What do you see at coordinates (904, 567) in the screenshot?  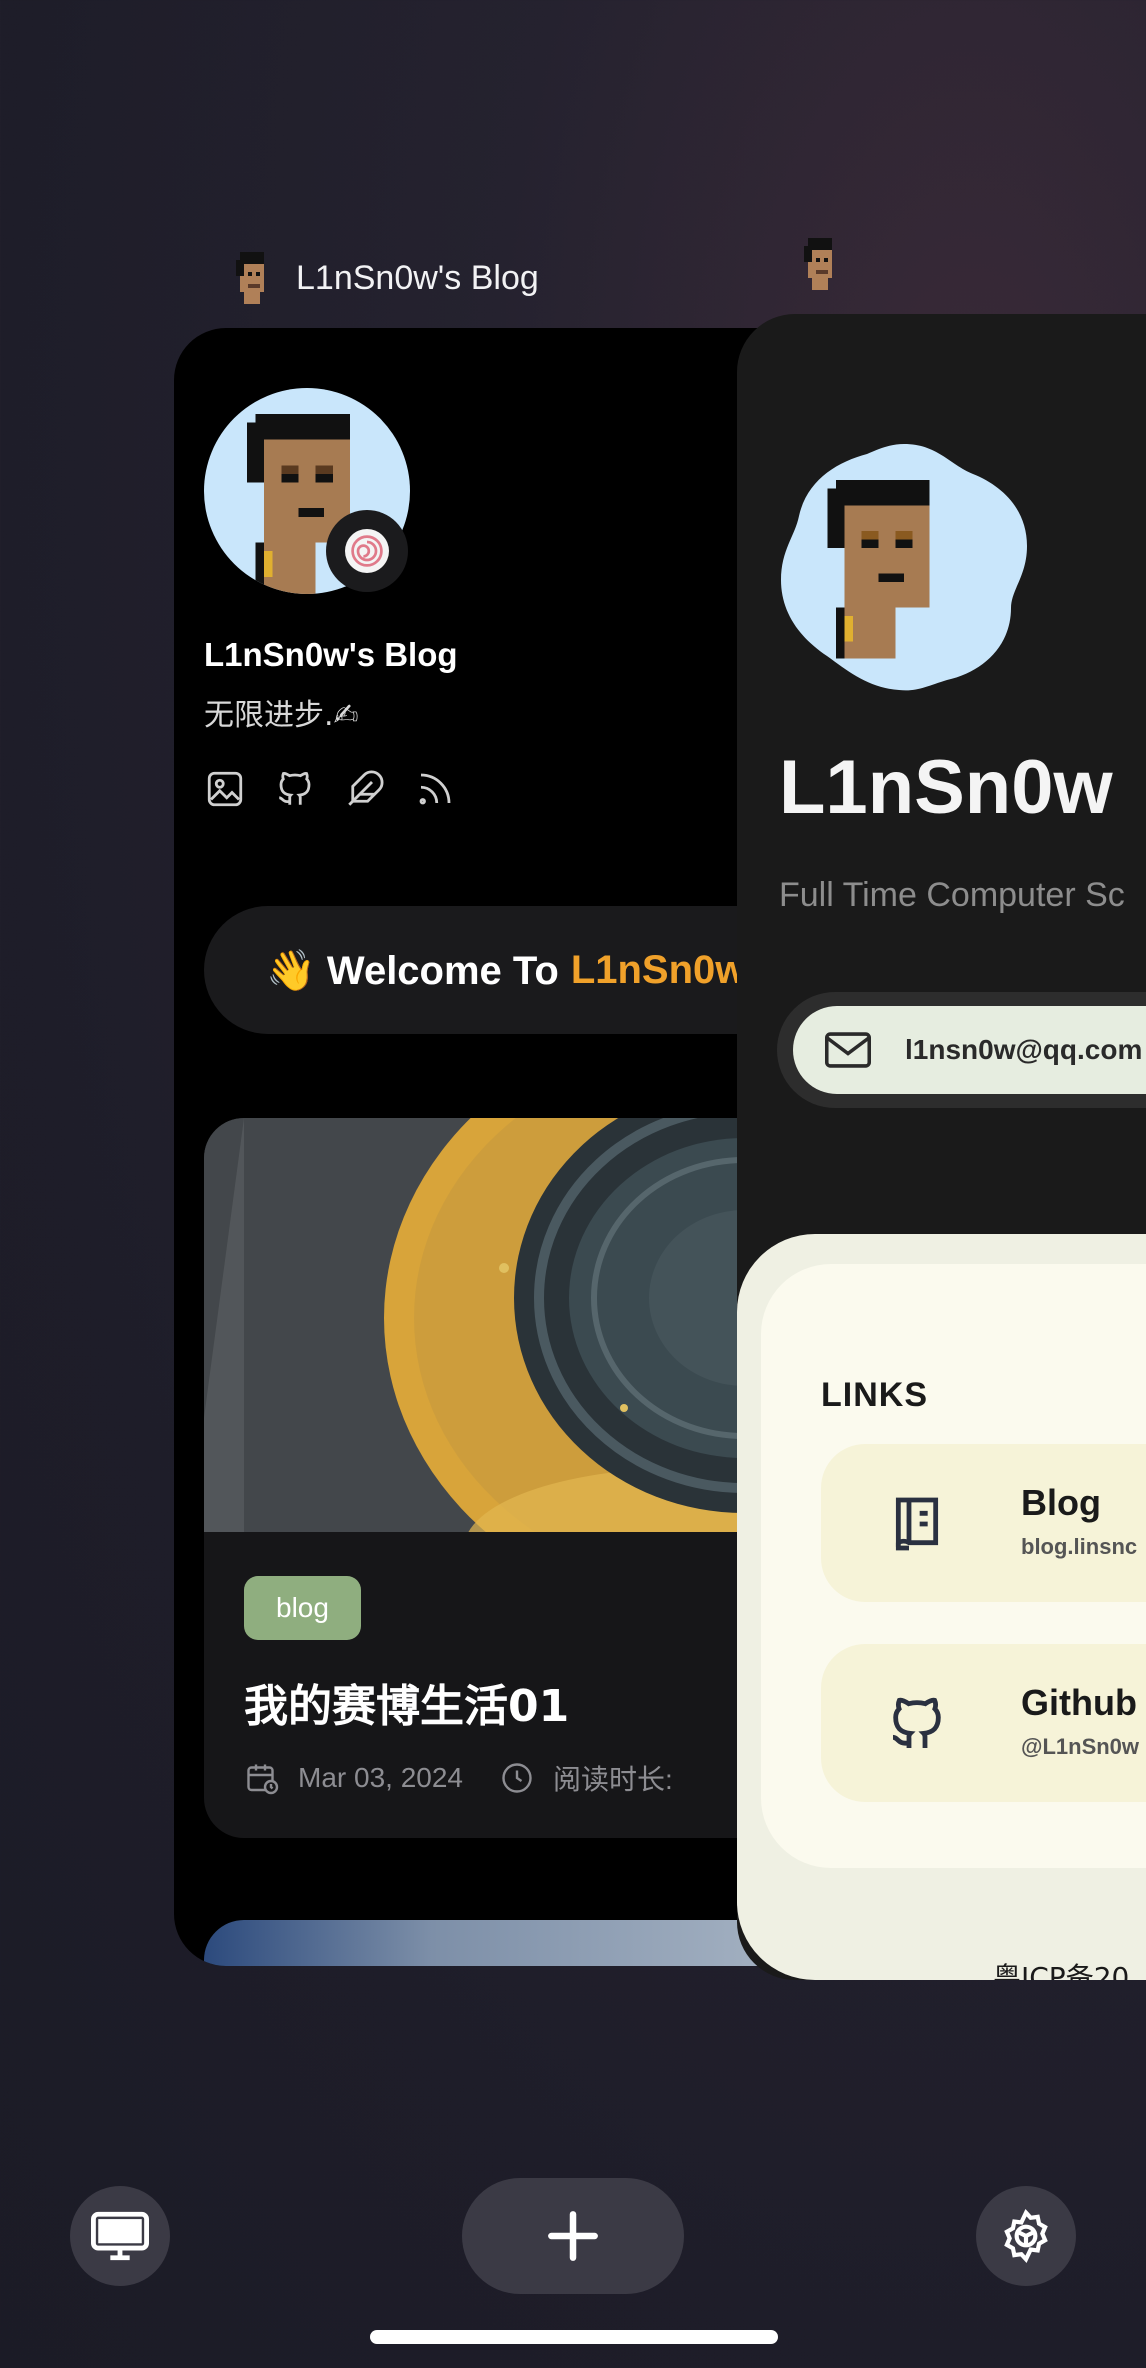 I see `avatar` at bounding box center [904, 567].